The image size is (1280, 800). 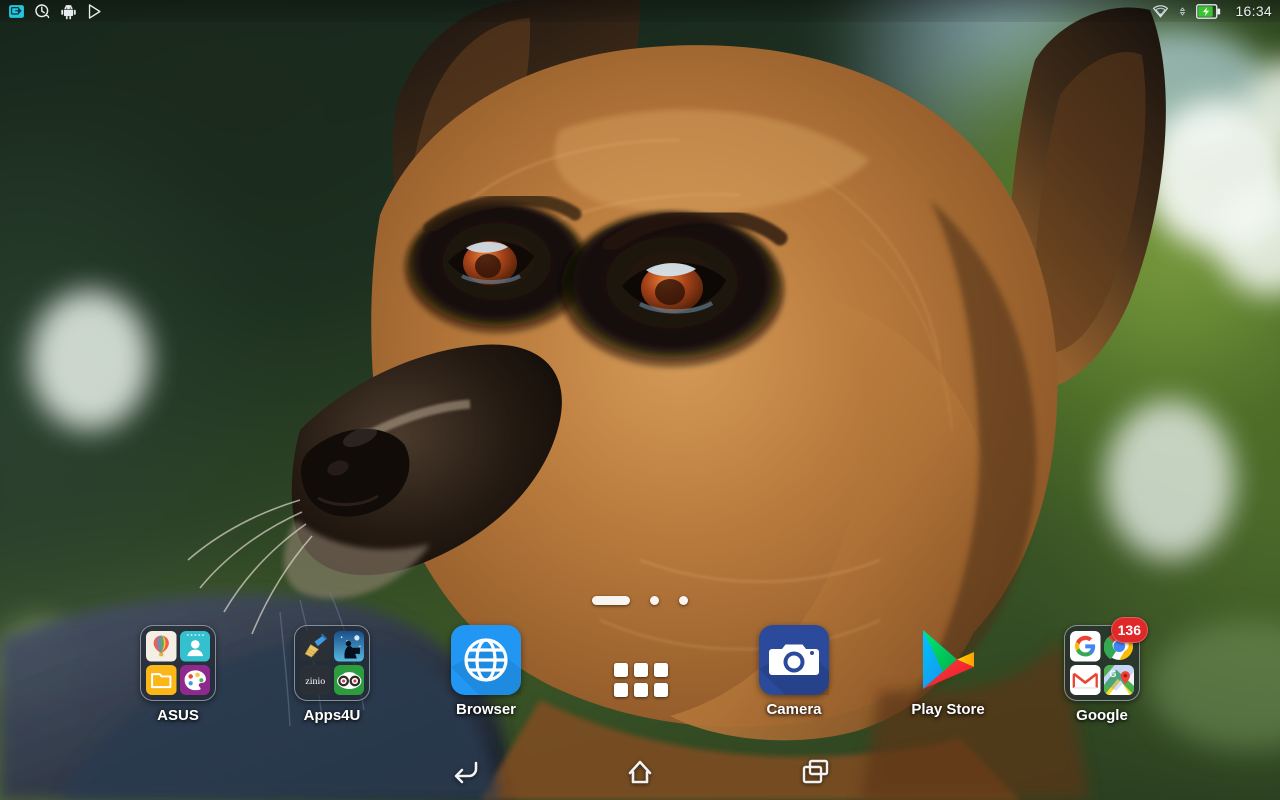 I want to click on contacts-icon, so click(x=194, y=646).